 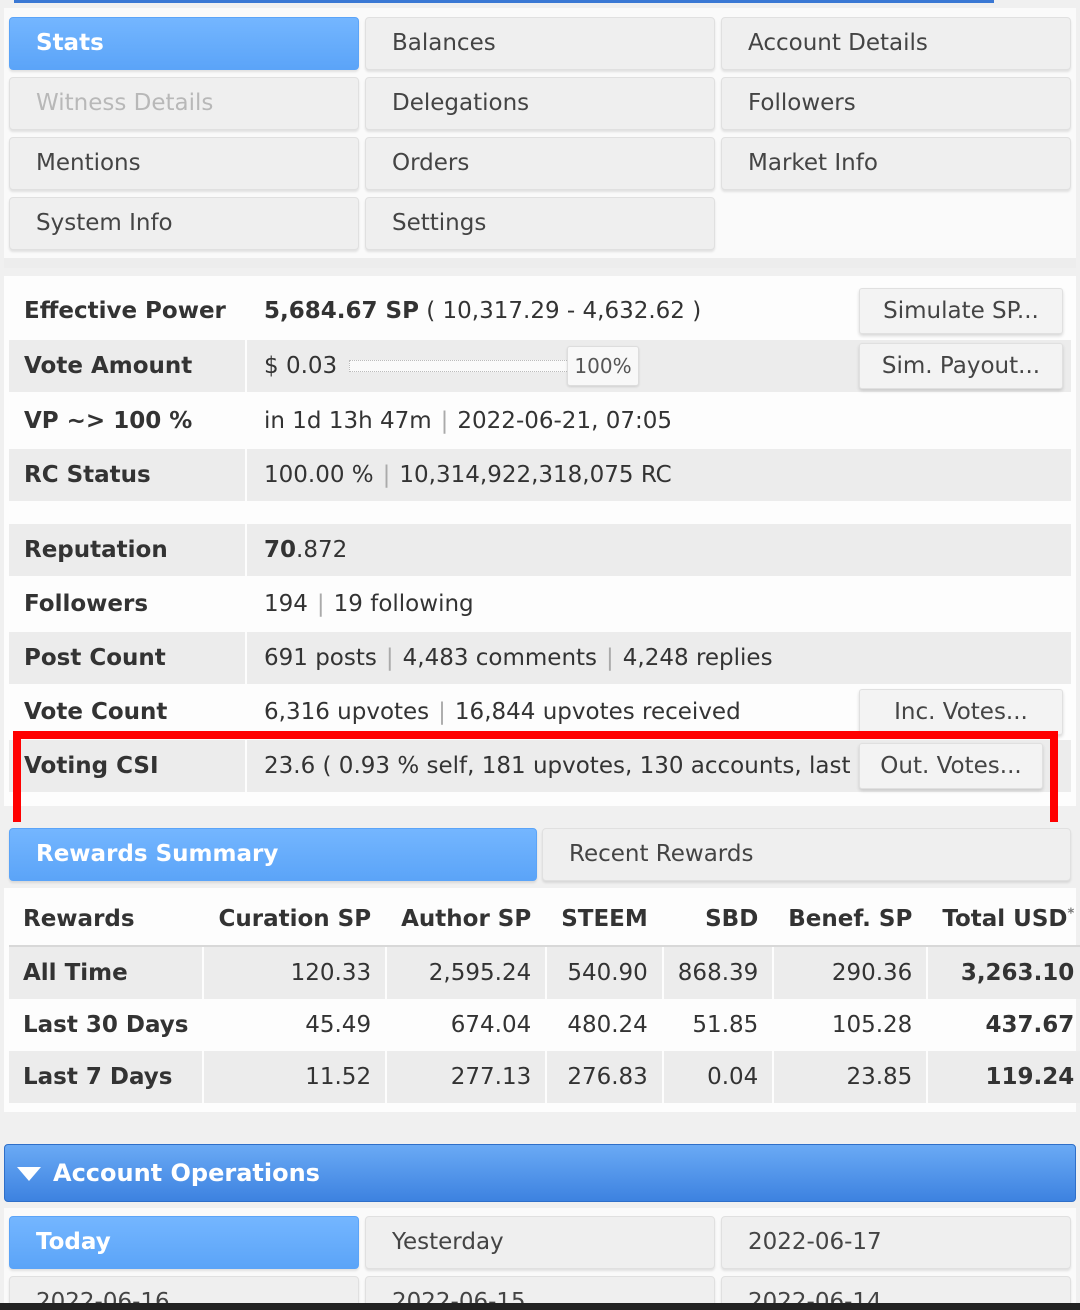 What do you see at coordinates (718, 920) in the screenshot?
I see `col-sbd: SBD` at bounding box center [718, 920].